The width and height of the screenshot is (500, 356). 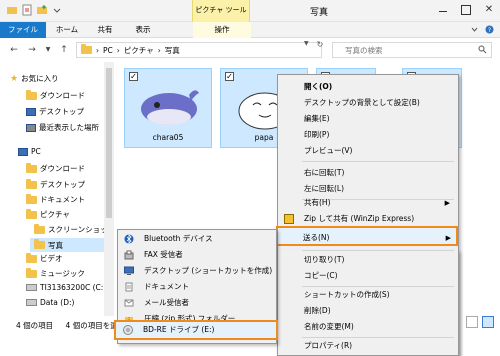 What do you see at coordinates (320, 44) in the screenshot?
I see `refresh-icon: ↻` at bounding box center [320, 44].